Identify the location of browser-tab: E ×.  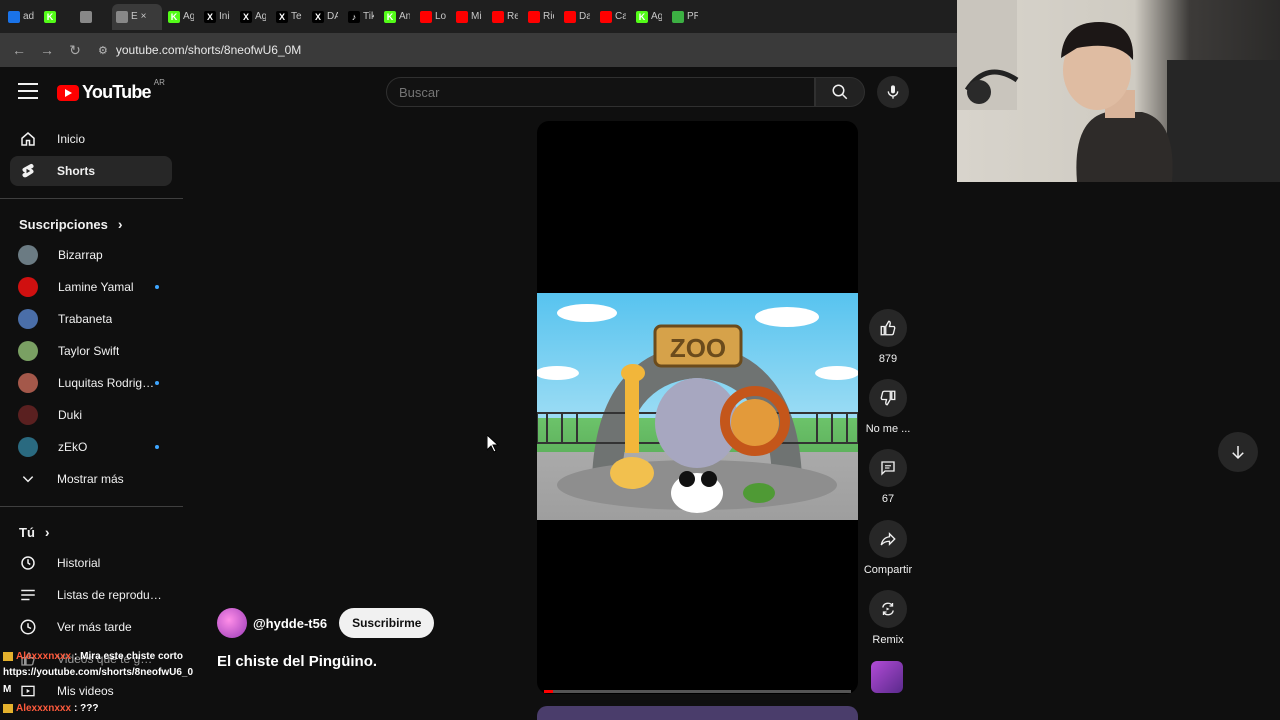
(137, 16).